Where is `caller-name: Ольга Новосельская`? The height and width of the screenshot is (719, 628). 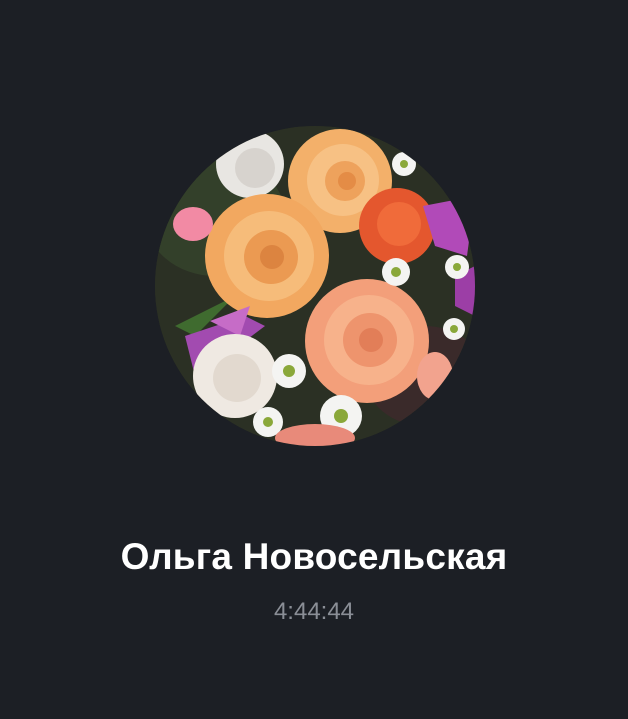
caller-name: Ольга Новосельская is located at coordinates (314, 556).